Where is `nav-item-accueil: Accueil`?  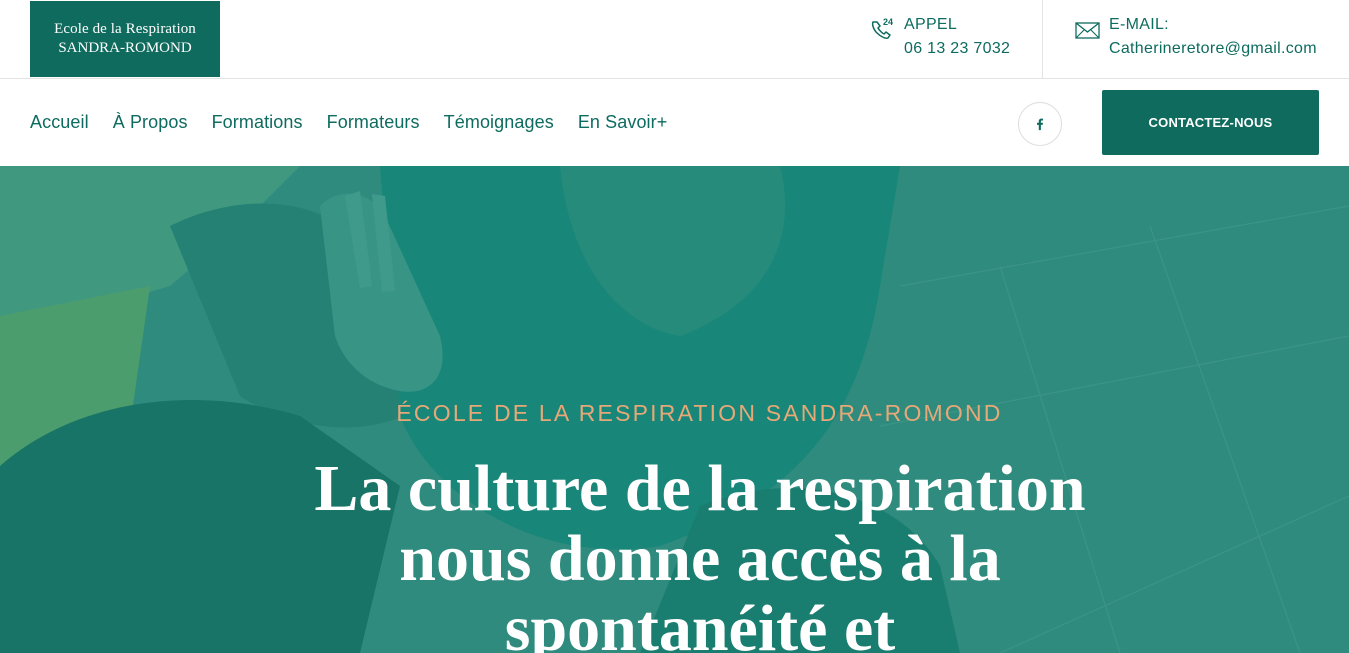 nav-item-accueil: Accueil is located at coordinates (59, 122).